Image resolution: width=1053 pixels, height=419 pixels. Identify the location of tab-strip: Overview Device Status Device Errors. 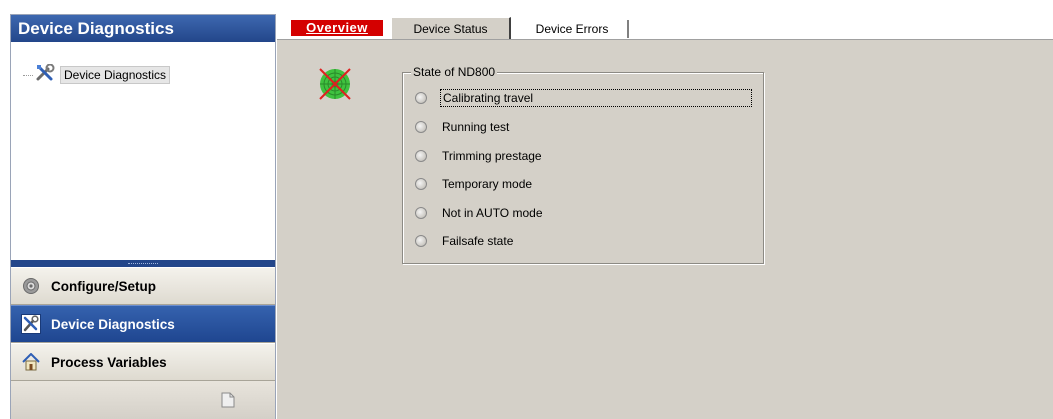
(665, 25).